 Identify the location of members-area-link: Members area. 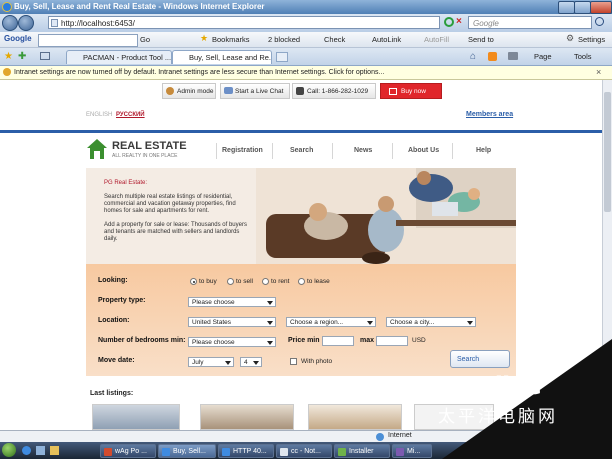
(489, 114).